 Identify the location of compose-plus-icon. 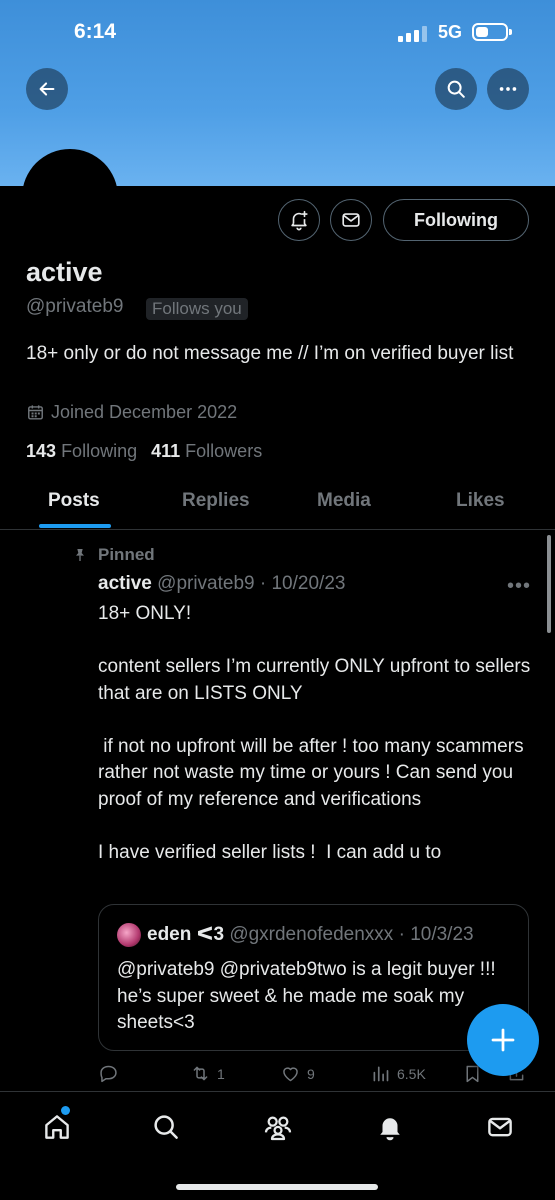
(503, 1040).